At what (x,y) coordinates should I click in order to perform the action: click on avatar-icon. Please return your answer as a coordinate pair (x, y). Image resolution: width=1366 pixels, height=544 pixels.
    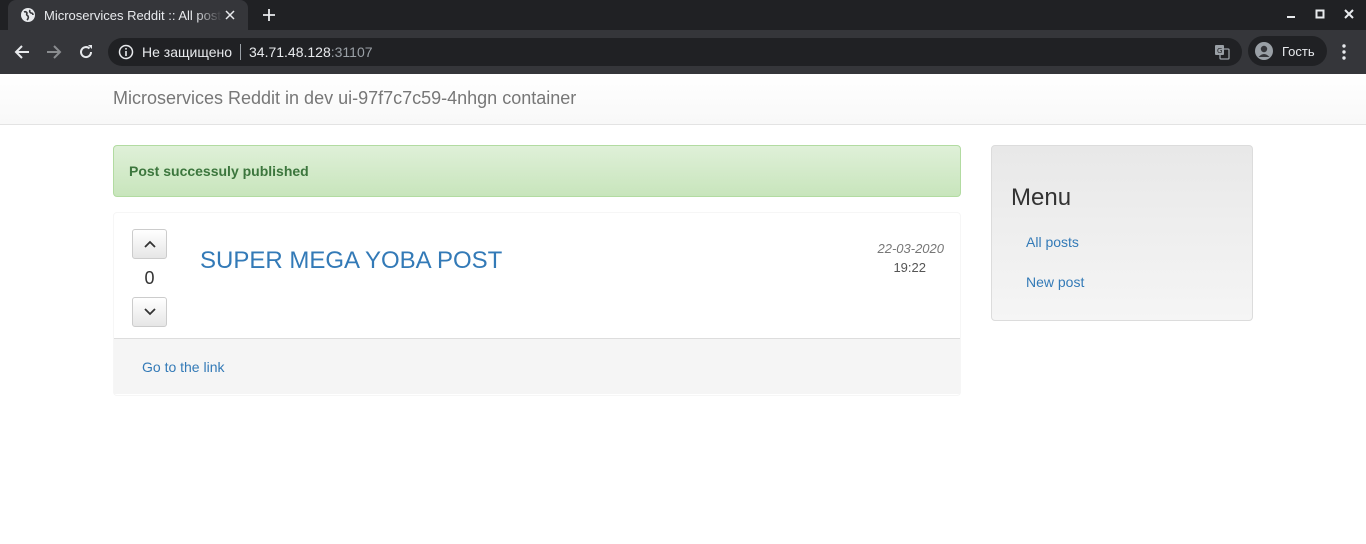
    Looking at the image, I should click on (1264, 51).